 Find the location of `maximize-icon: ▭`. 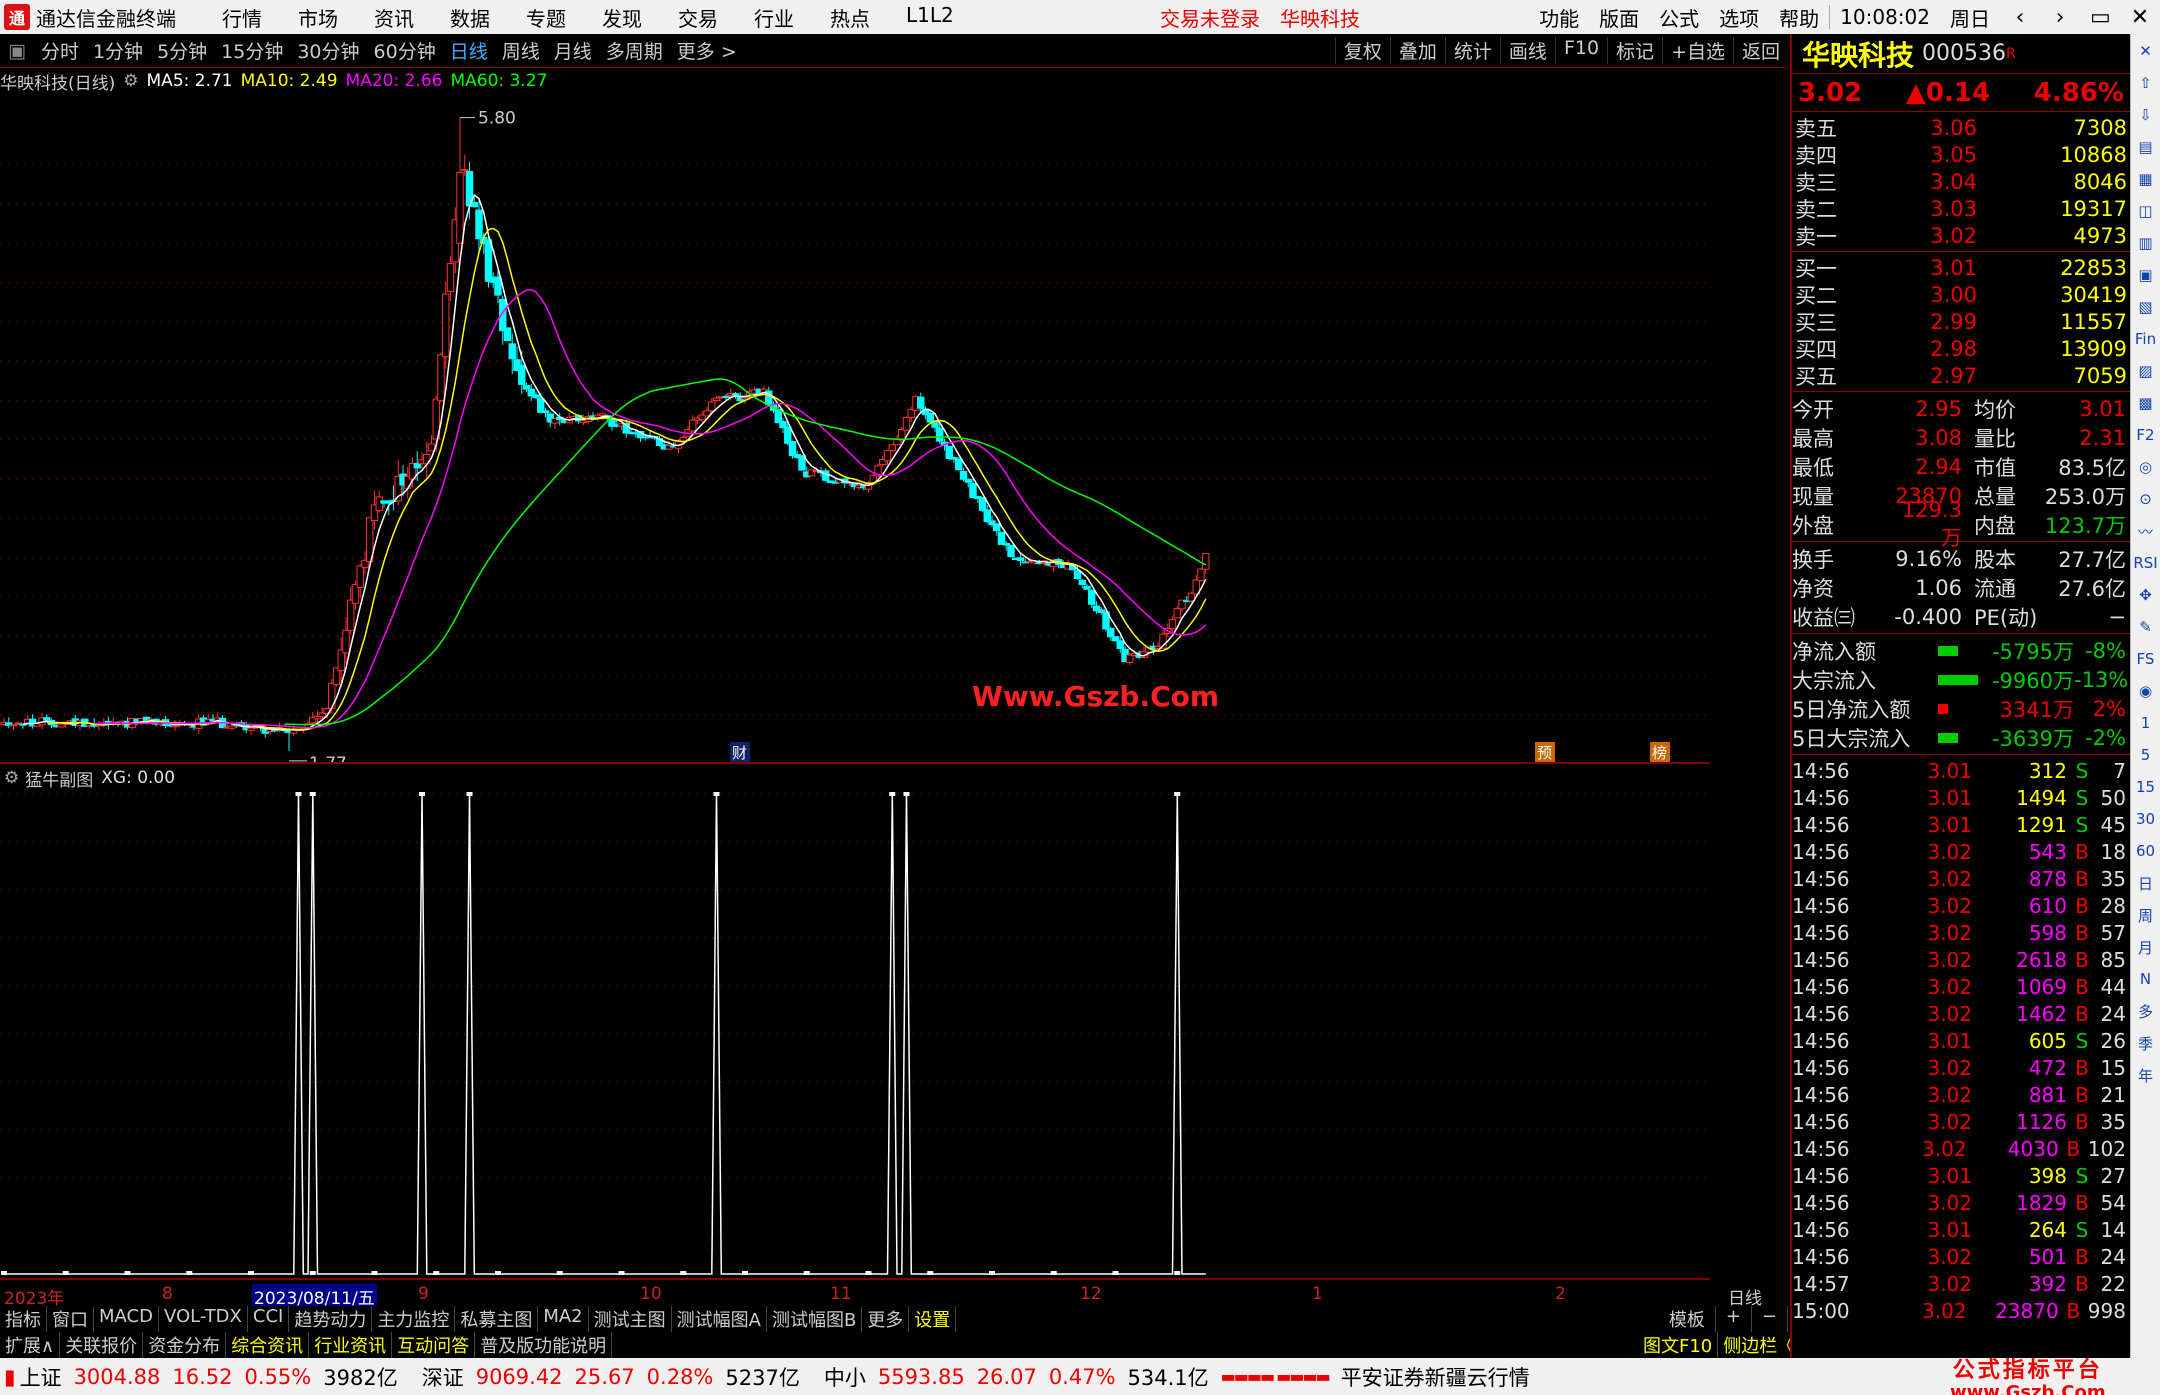

maximize-icon: ▭ is located at coordinates (2100, 17).